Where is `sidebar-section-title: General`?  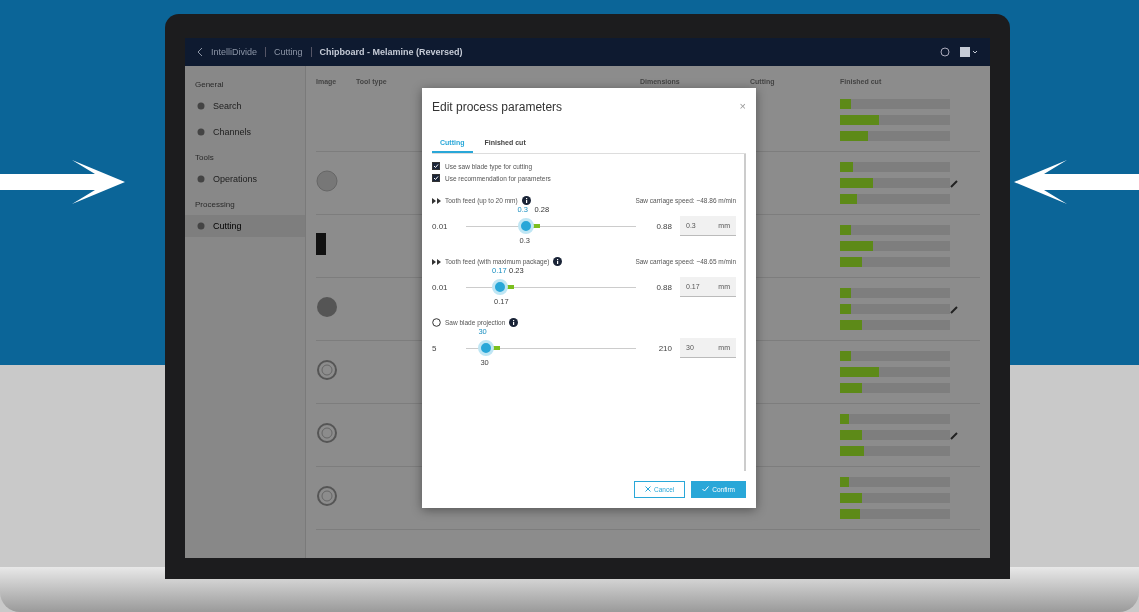
sidebar-section-title: General is located at coordinates (209, 85).